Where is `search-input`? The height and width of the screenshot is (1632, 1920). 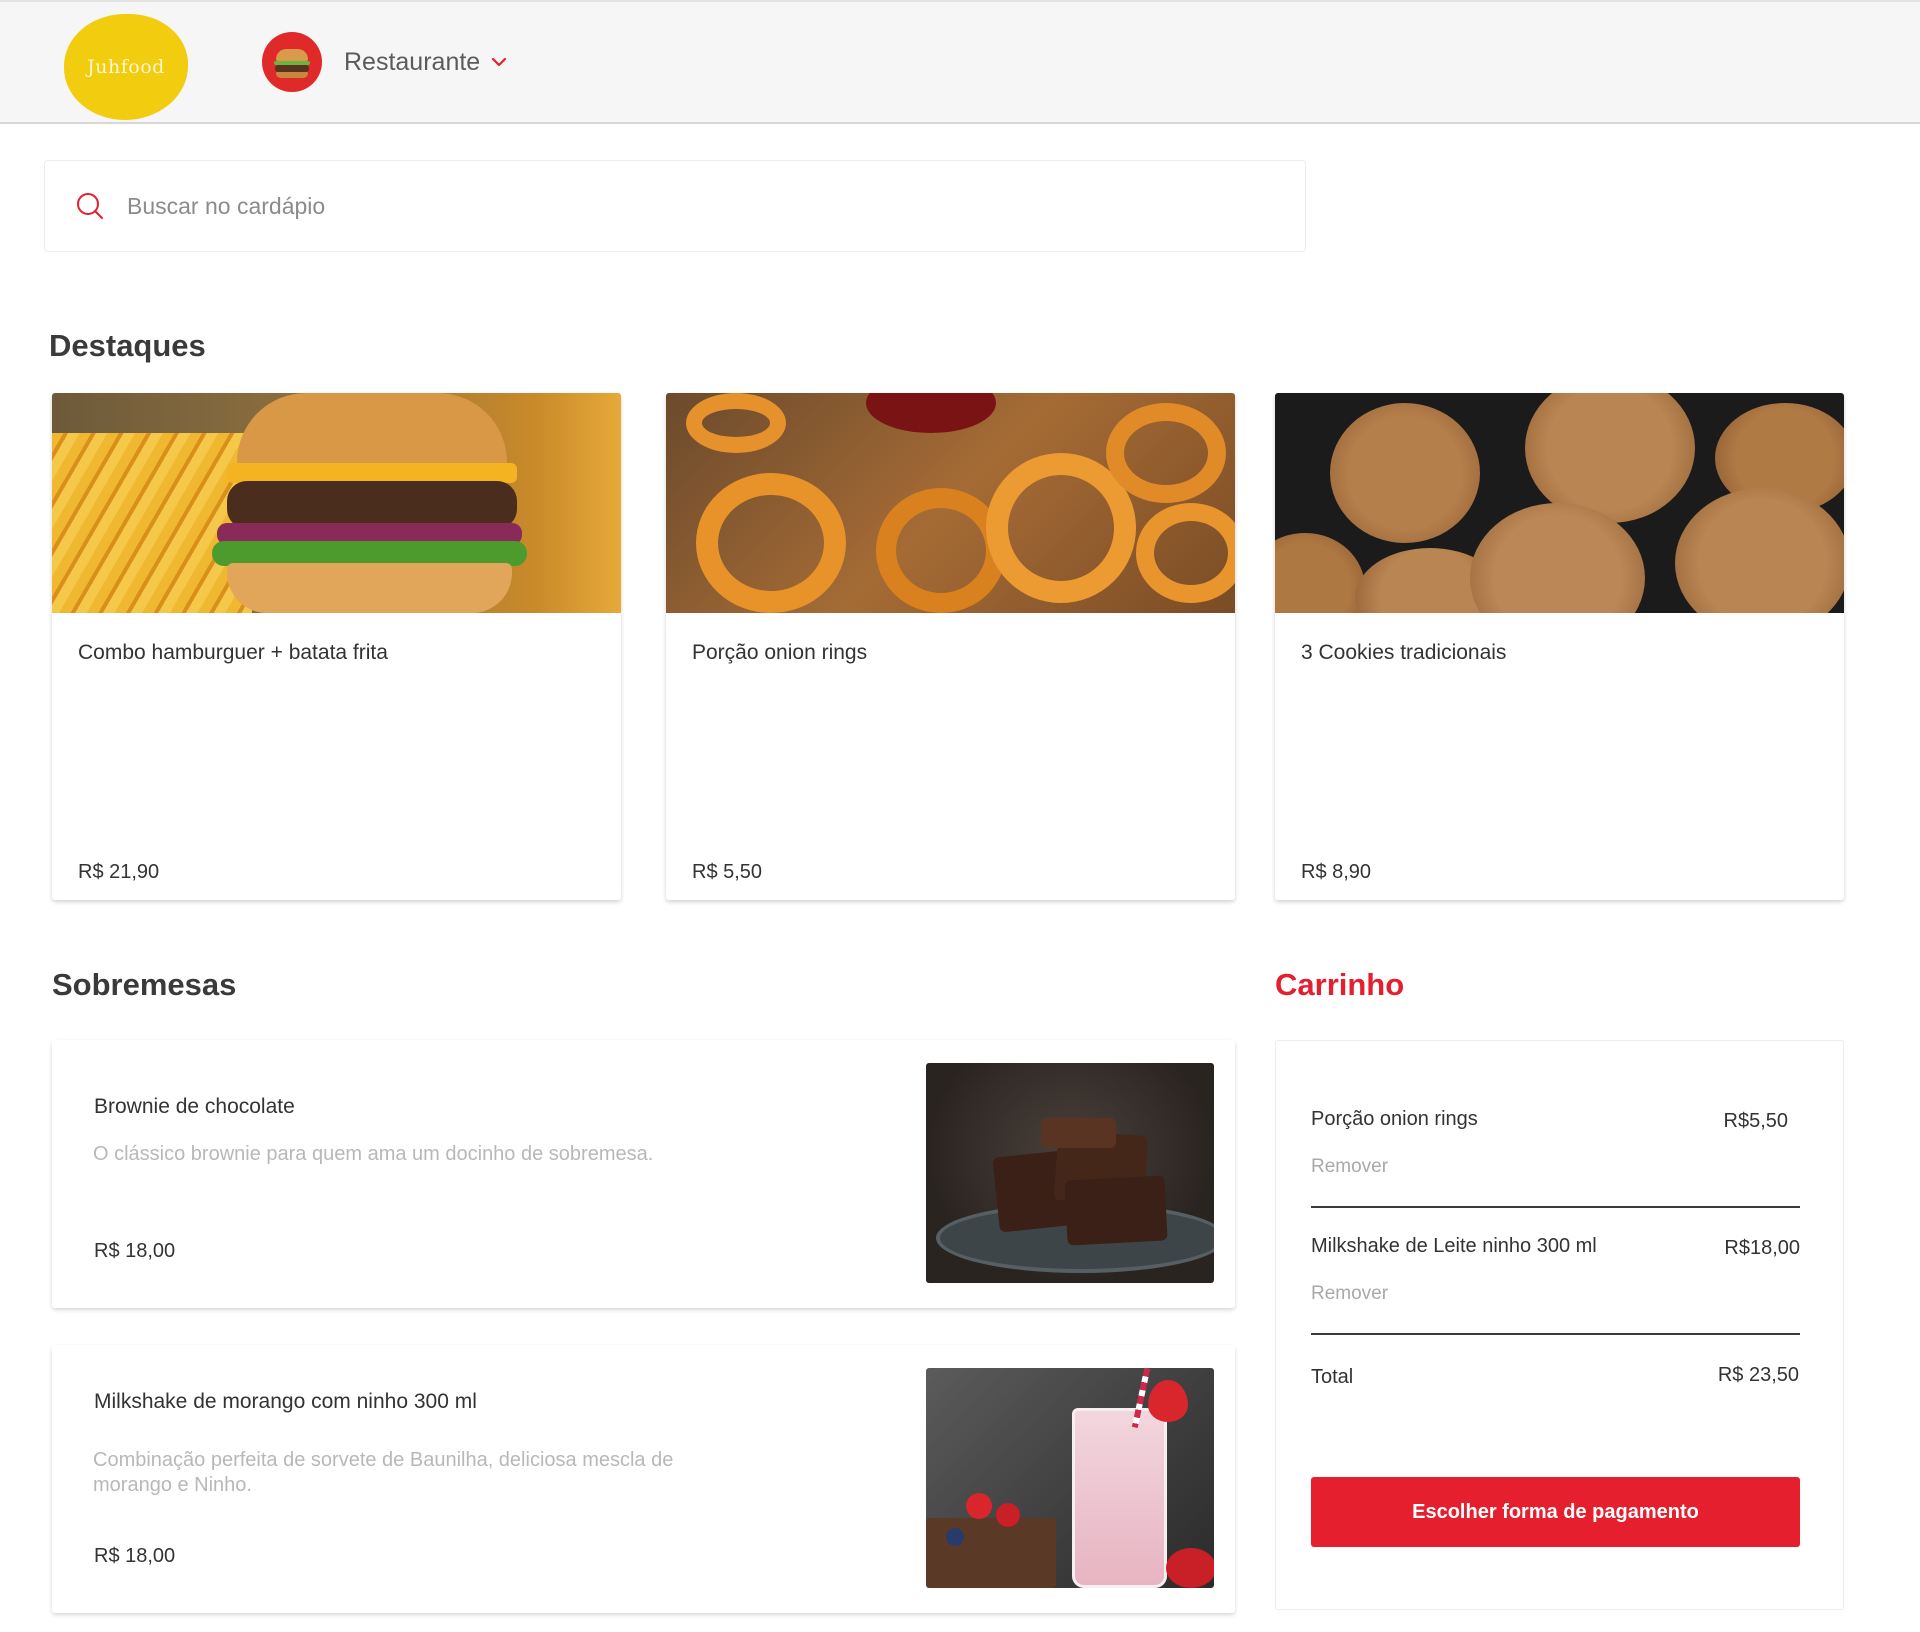 search-input is located at coordinates (677, 206).